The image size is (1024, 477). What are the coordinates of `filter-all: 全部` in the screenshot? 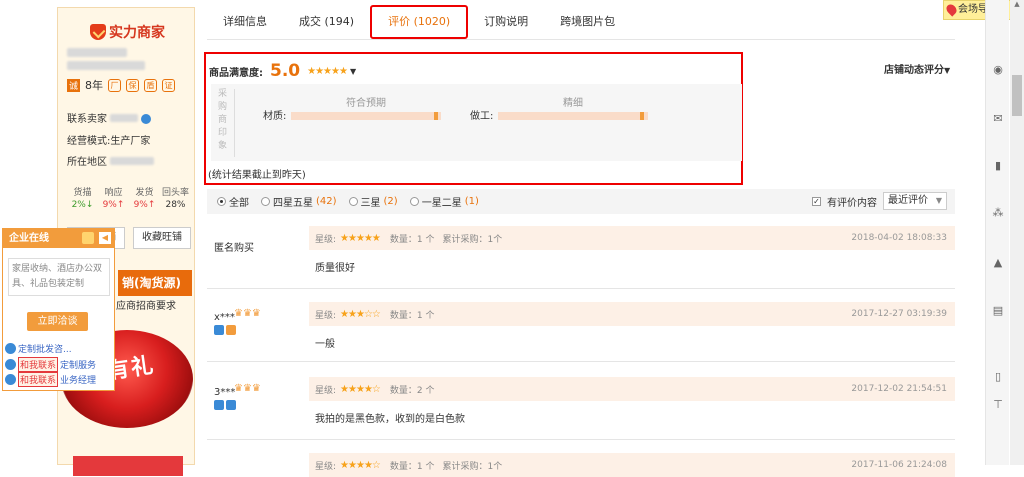 It's located at (233, 201).